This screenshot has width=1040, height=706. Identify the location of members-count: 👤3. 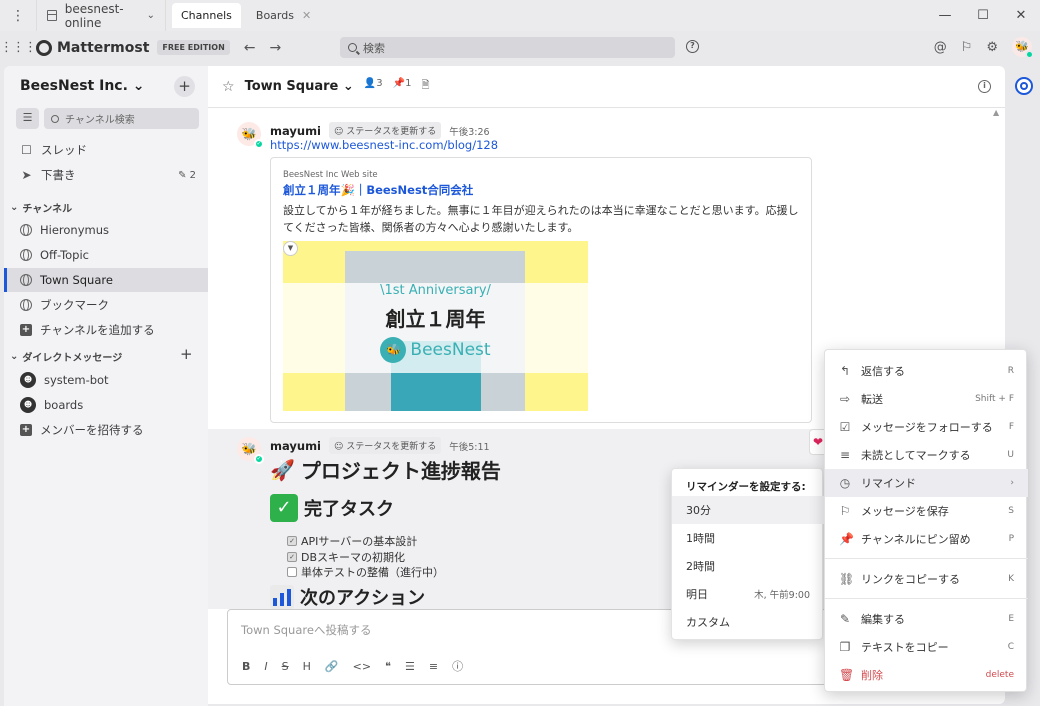
(373, 86).